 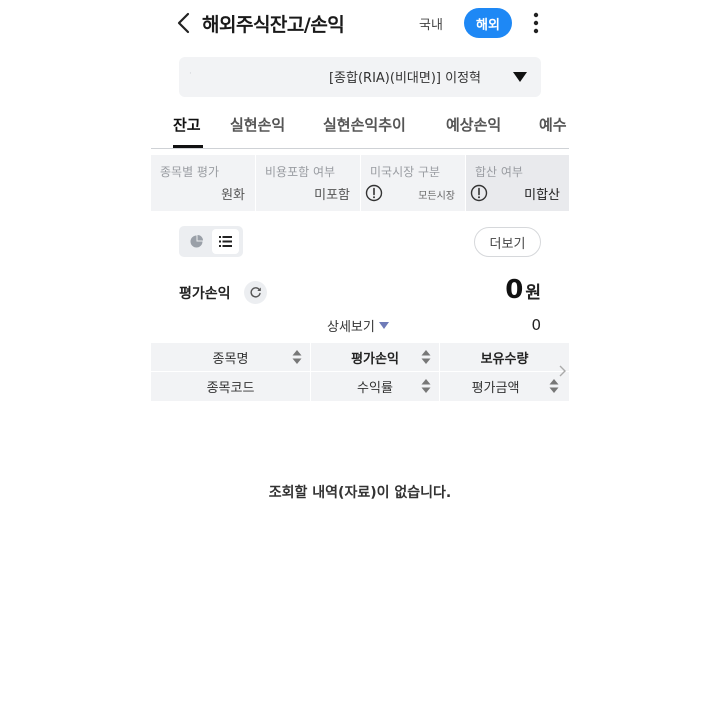 What do you see at coordinates (553, 124) in the screenshot?
I see `subtab-deposit: 예수` at bounding box center [553, 124].